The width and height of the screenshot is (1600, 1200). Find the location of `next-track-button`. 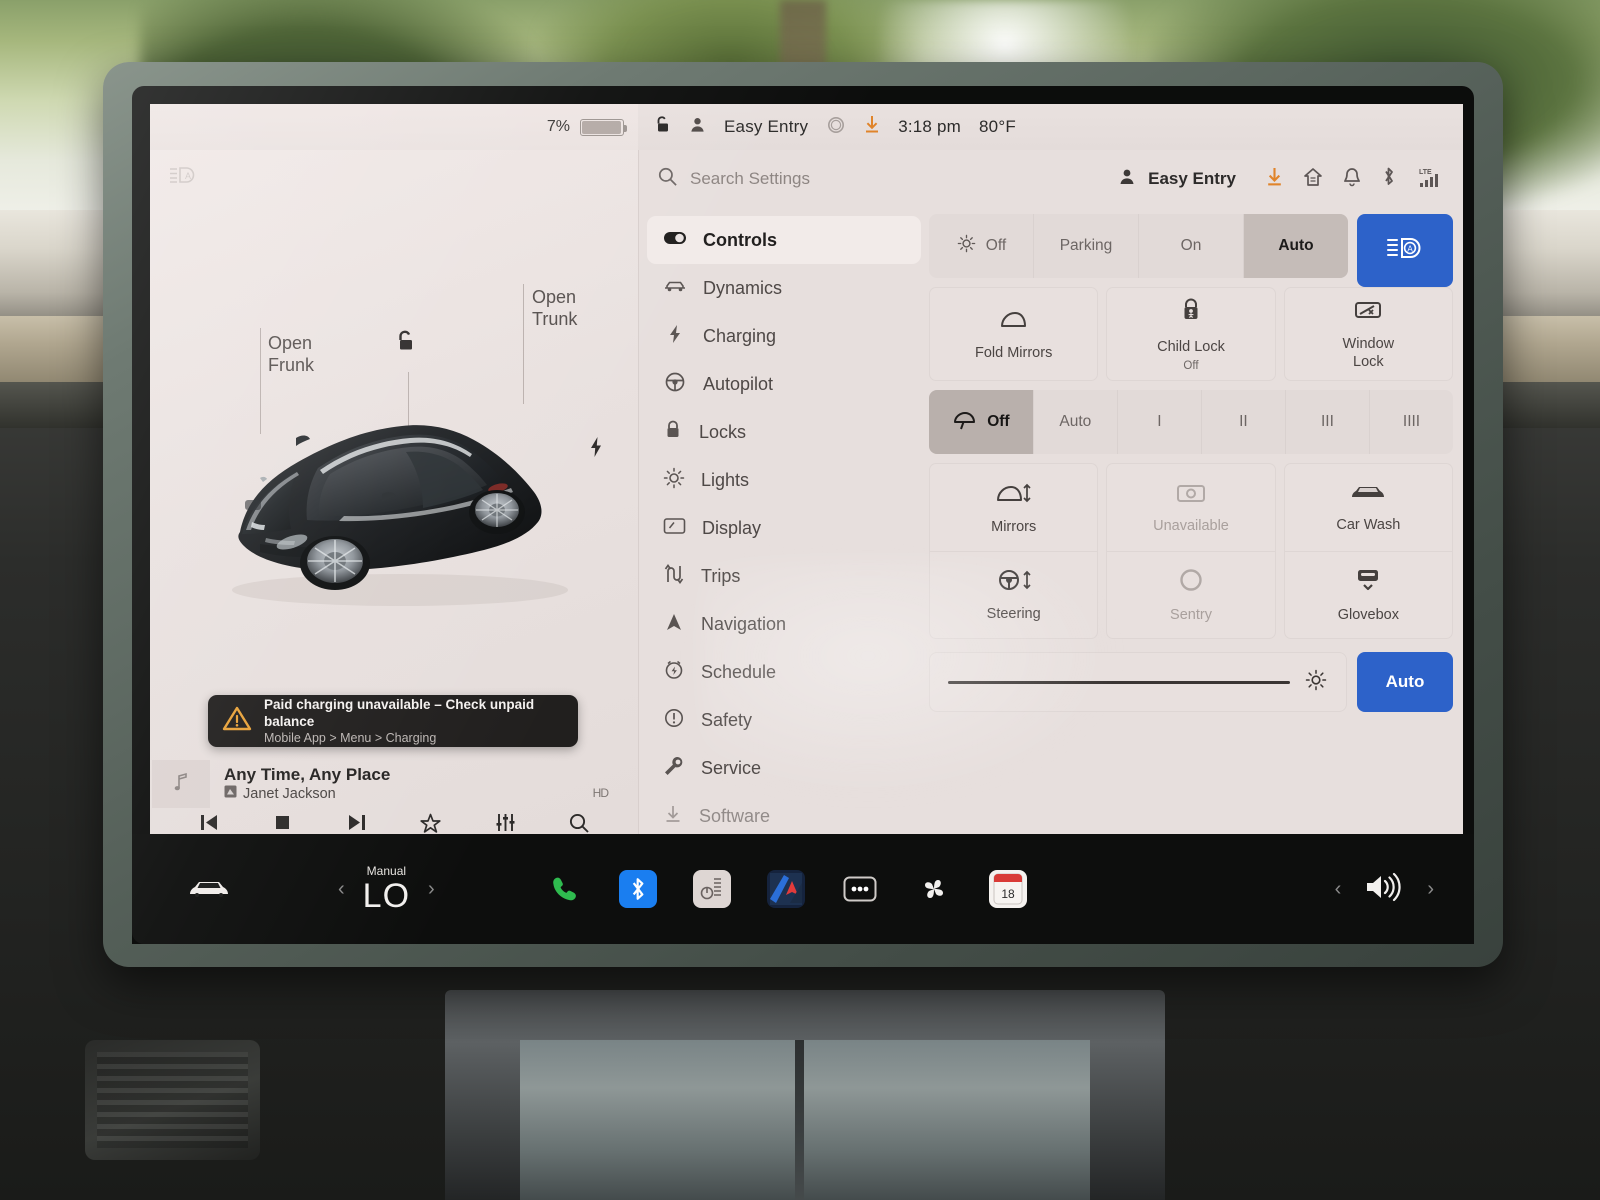

next-track-button is located at coordinates (356, 823).